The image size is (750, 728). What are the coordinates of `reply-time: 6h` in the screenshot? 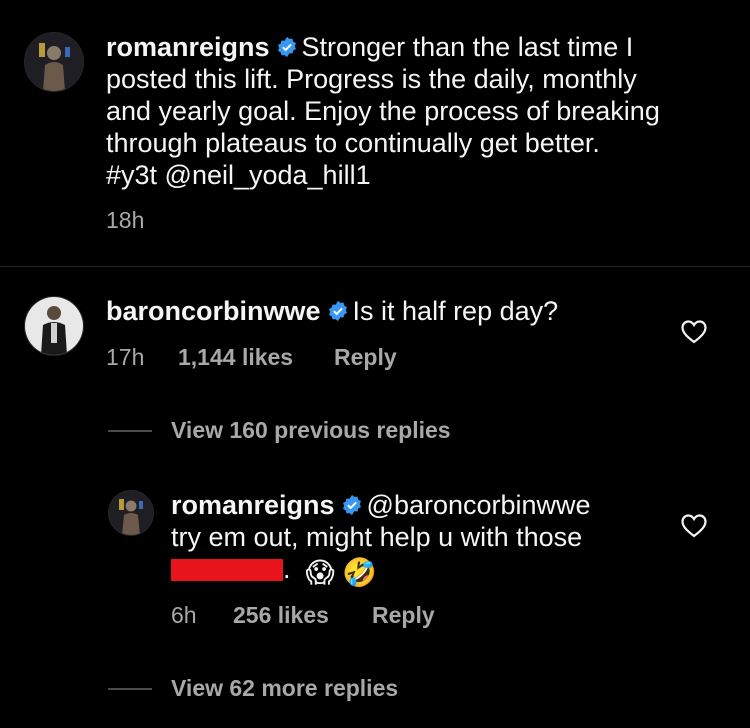 It's located at (184, 615).